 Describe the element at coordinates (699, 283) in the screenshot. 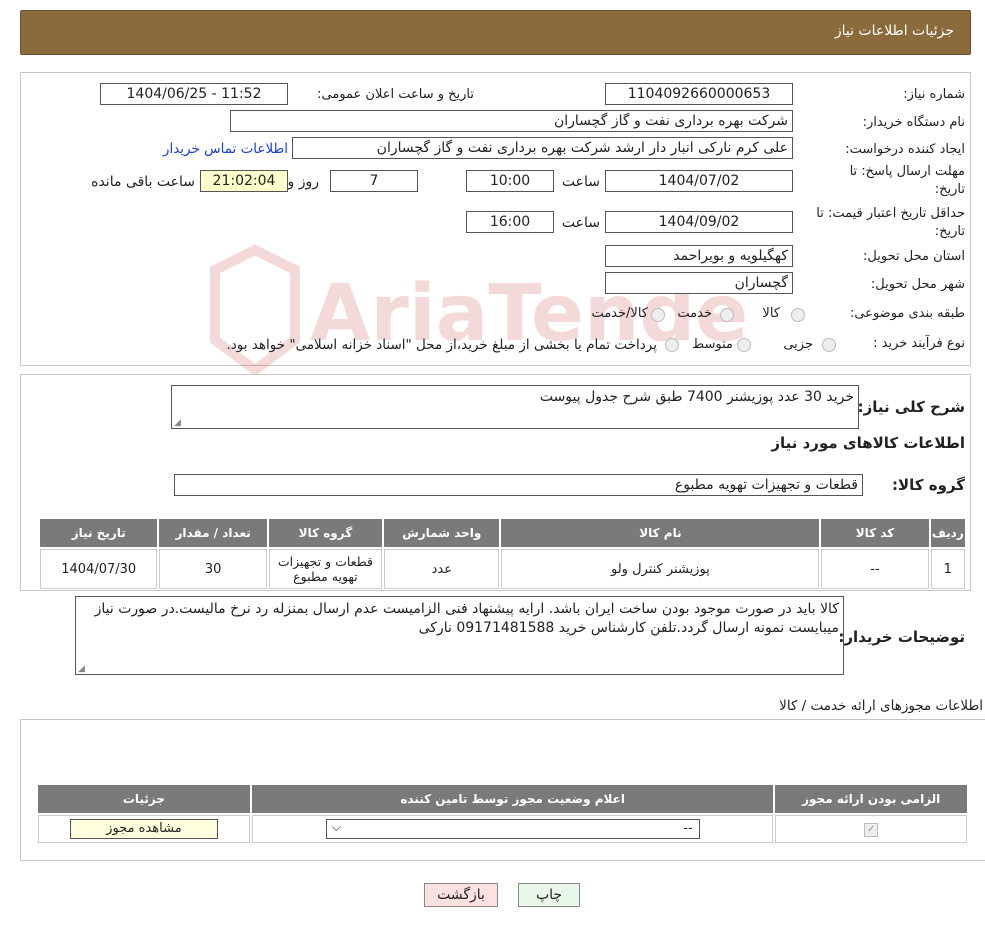

I see `city-field: گچساران` at that location.